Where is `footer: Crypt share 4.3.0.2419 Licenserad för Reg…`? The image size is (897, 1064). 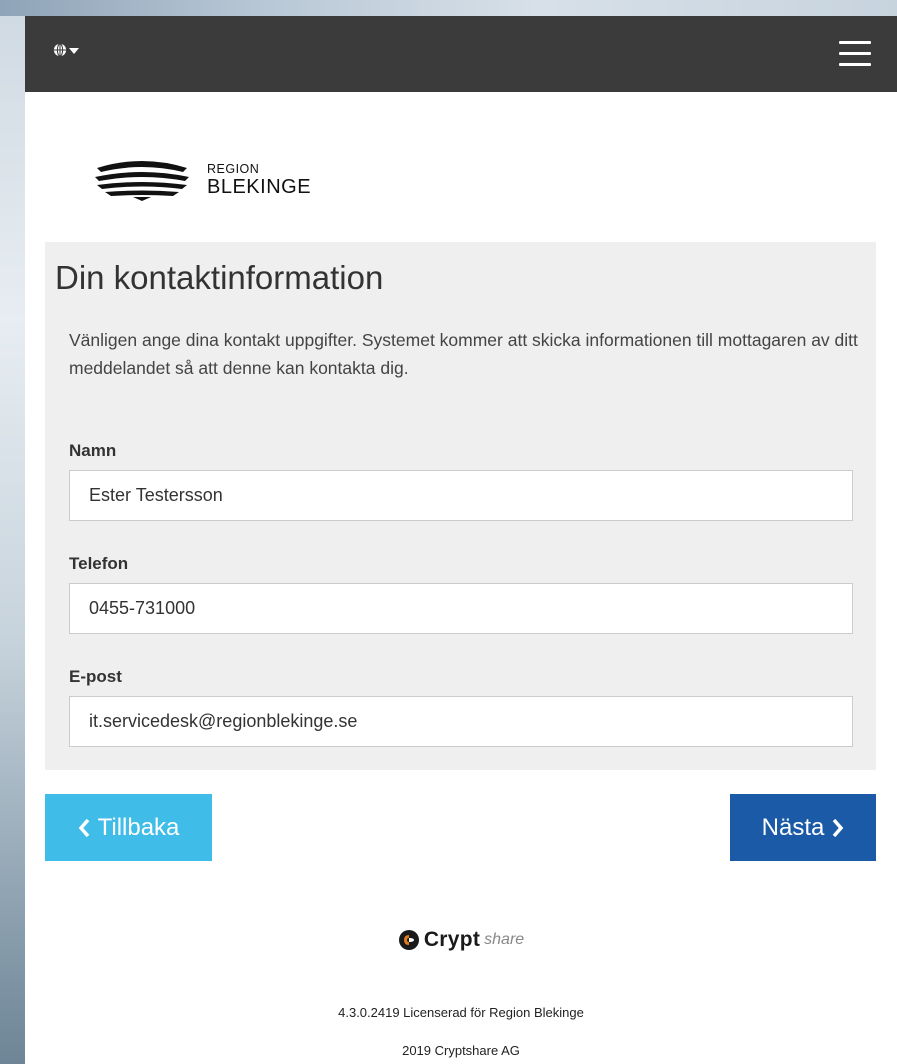 footer: Crypt share 4.3.0.2419 Licenserad för Reg… is located at coordinates (461, 993).